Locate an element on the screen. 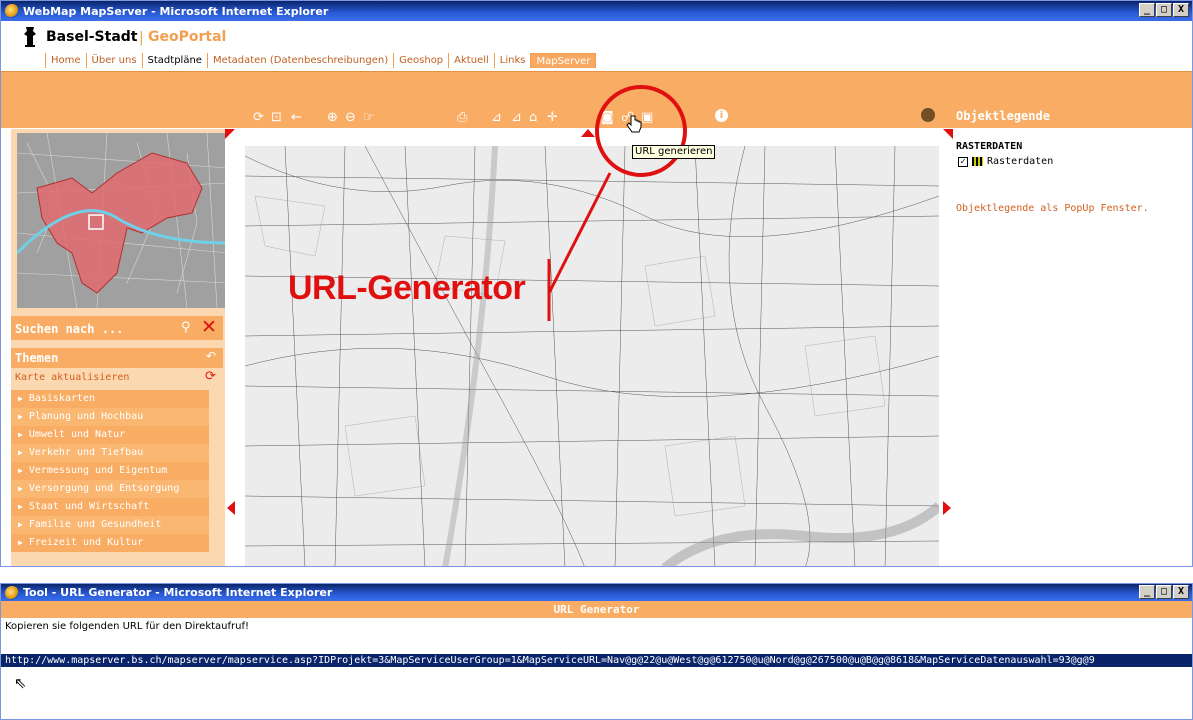  themen-label: Themen is located at coordinates (37, 358).